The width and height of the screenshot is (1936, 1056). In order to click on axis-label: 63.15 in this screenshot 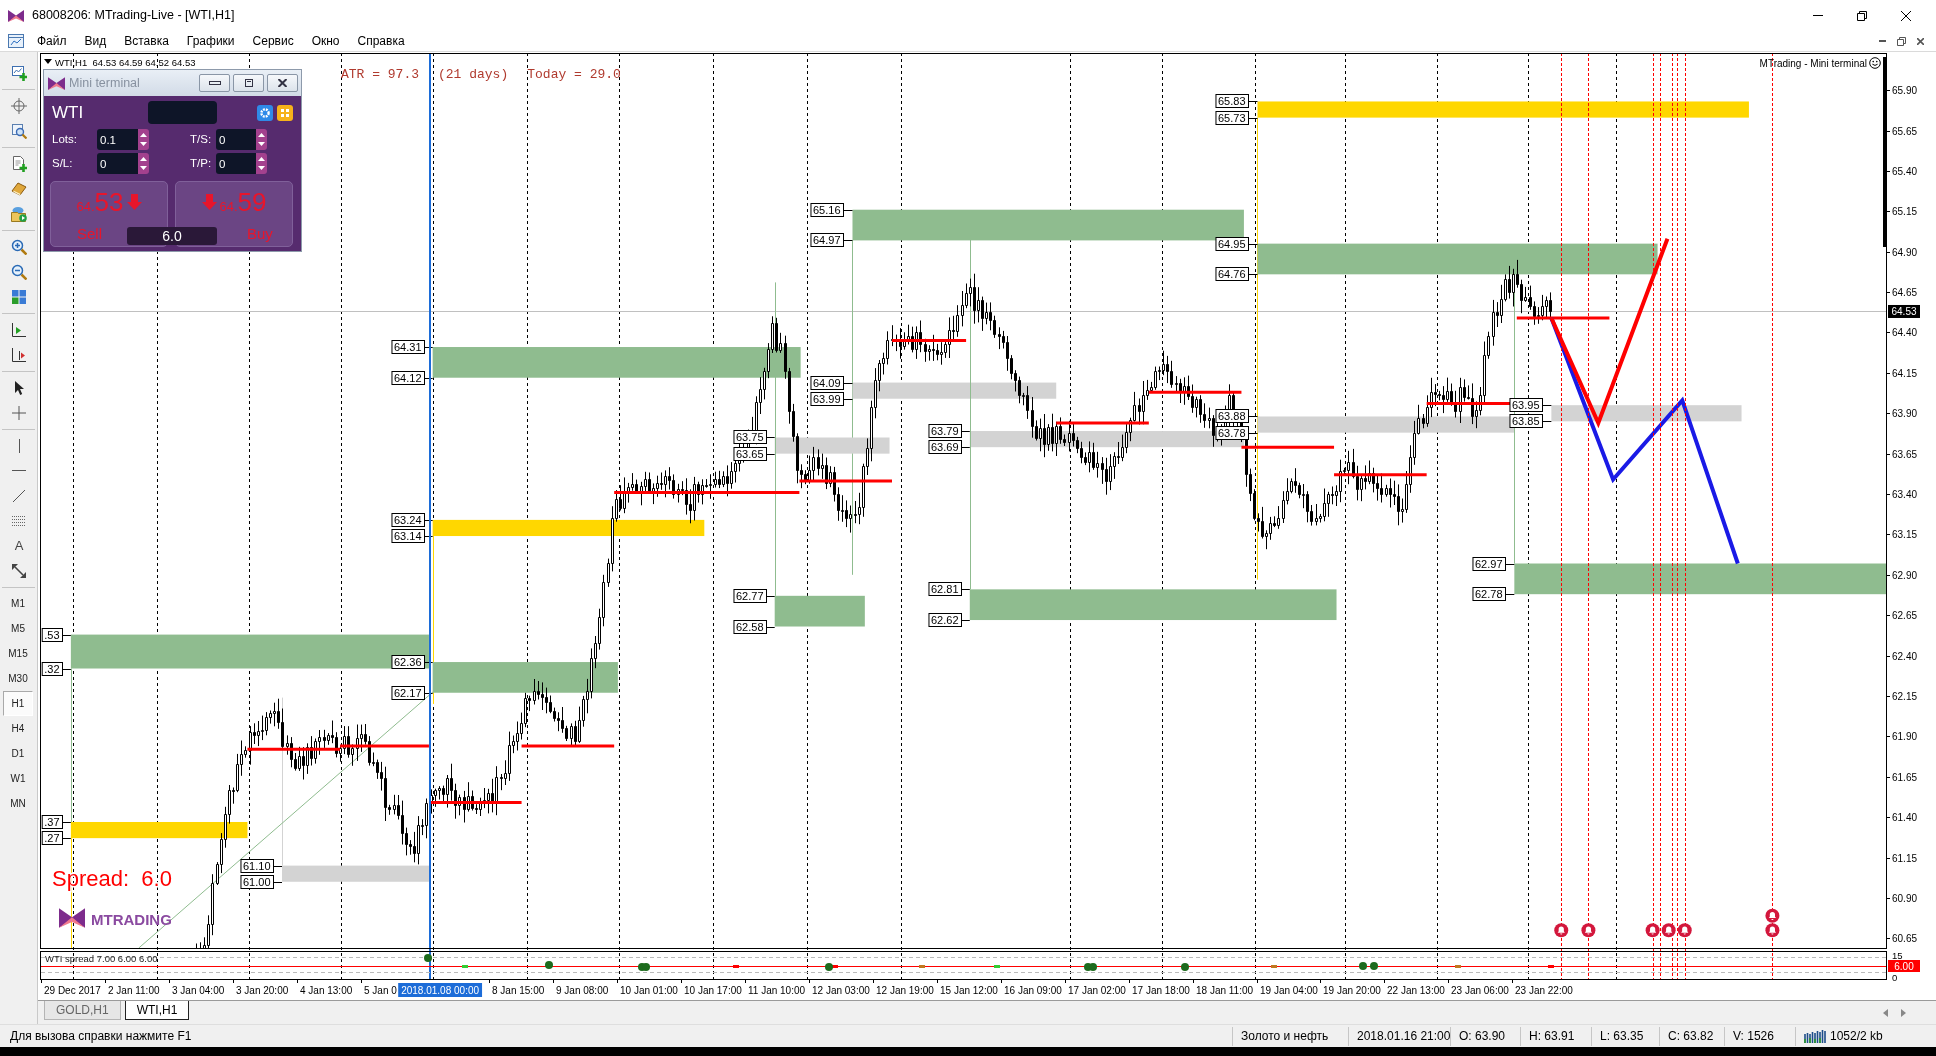, I will do `click(1905, 534)`.